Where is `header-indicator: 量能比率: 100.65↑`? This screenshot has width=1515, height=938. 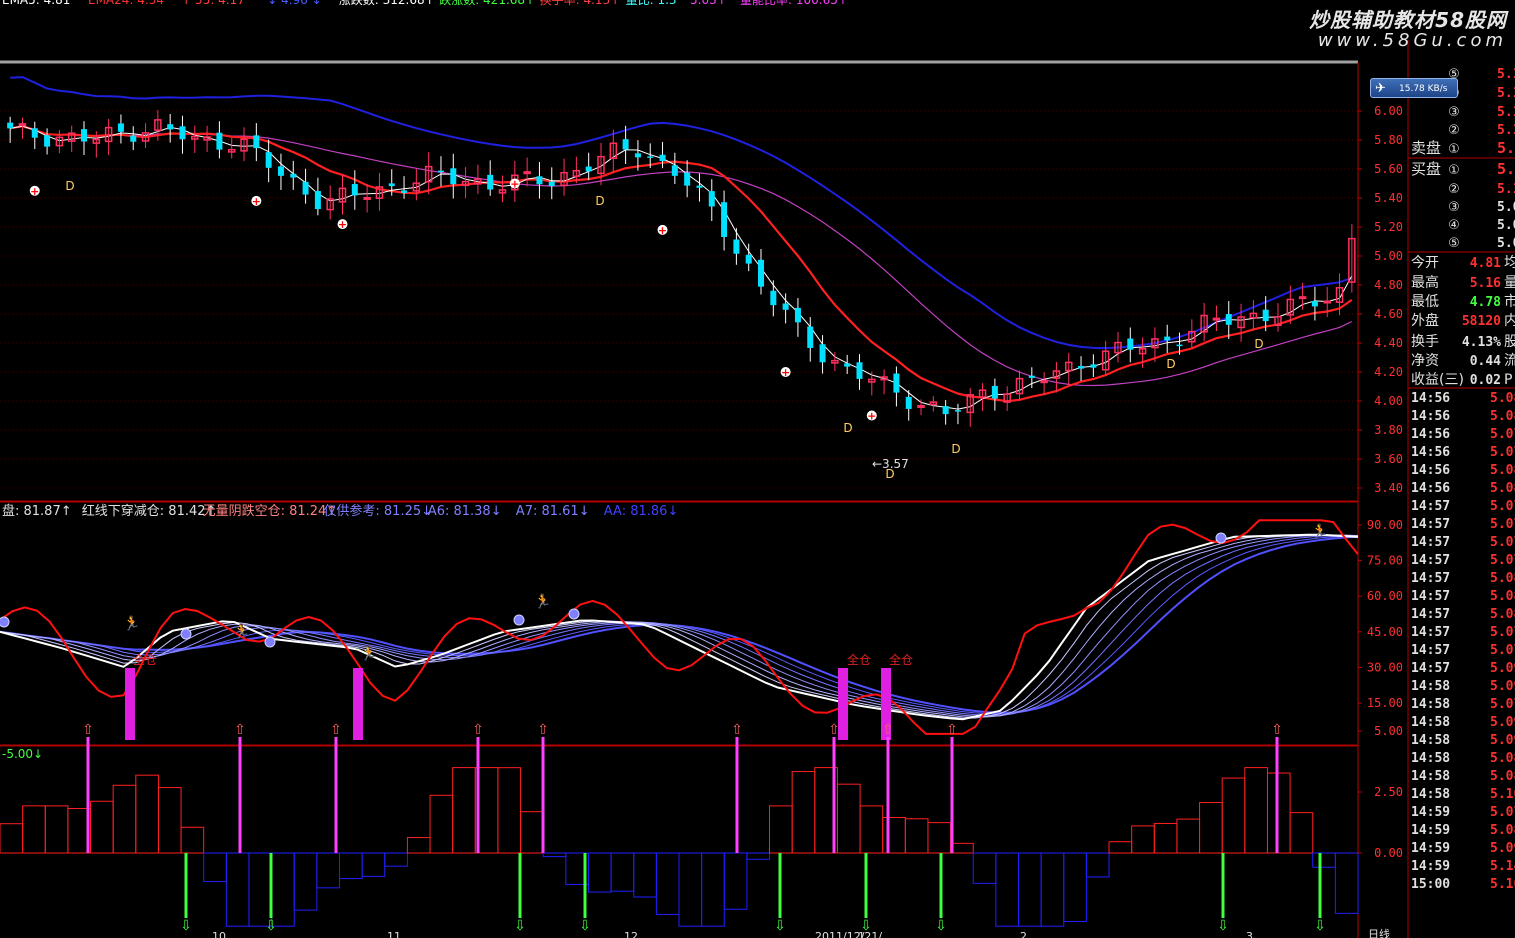 header-indicator: 量能比率: 100.65↑ is located at coordinates (794, 3).